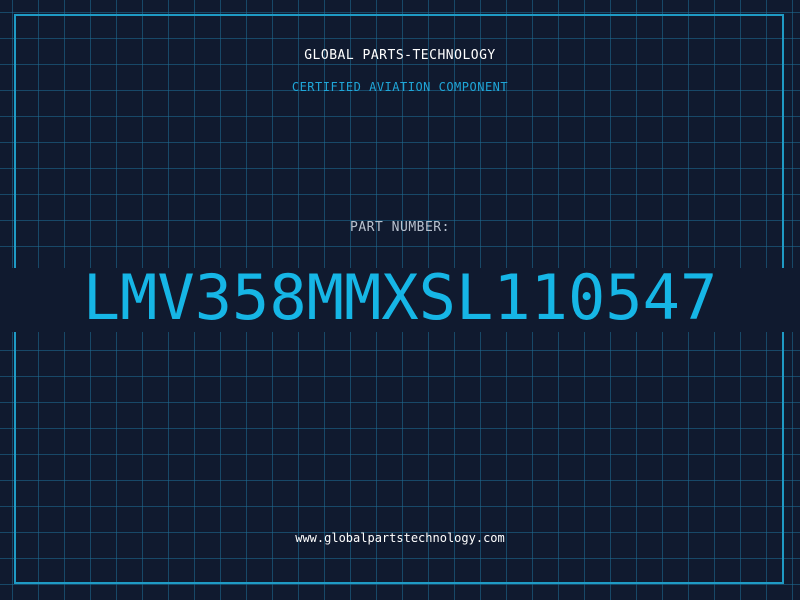 This screenshot has height=600, width=800. Describe the element at coordinates (400, 55) in the screenshot. I see `company-name: GLOBAL PARTS-TECHNOLOGY` at that location.